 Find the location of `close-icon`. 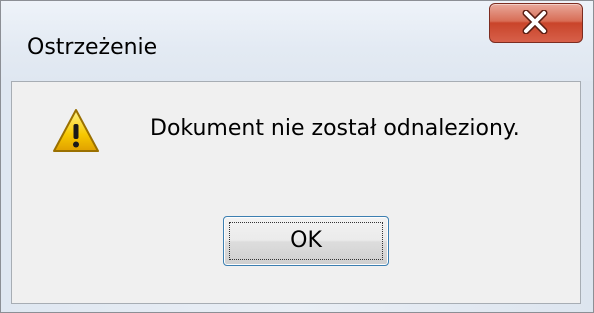

close-icon is located at coordinates (535, 22).